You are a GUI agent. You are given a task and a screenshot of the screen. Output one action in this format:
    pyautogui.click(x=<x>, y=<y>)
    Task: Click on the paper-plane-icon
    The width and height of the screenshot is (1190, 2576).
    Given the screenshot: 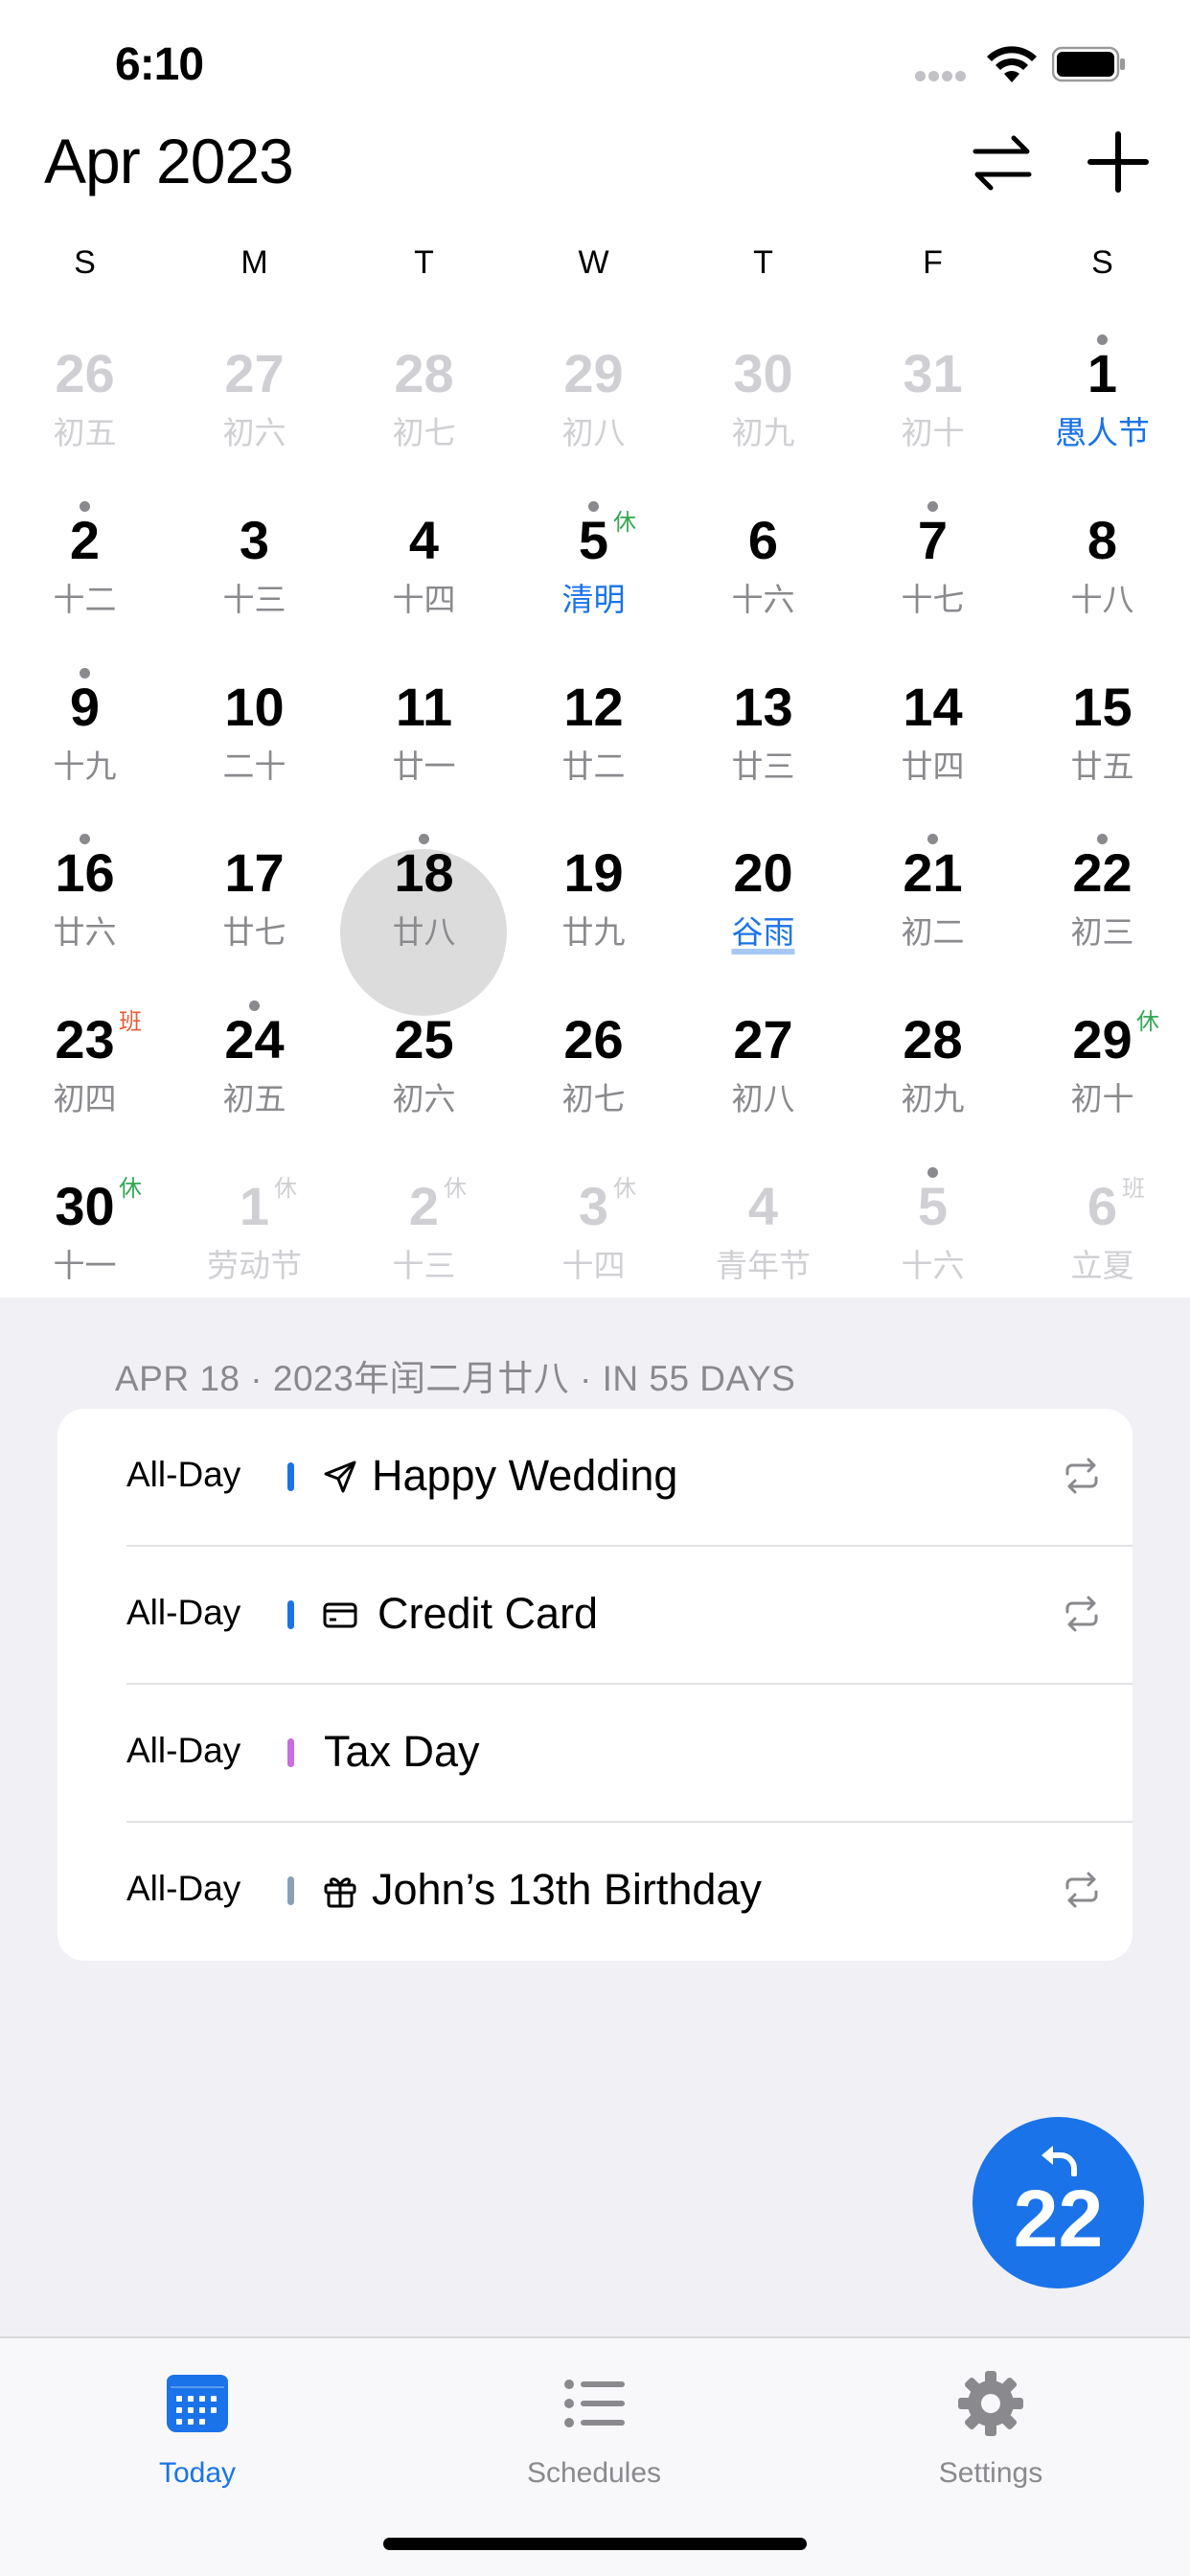 What is the action you would take?
    pyautogui.click(x=340, y=1476)
    